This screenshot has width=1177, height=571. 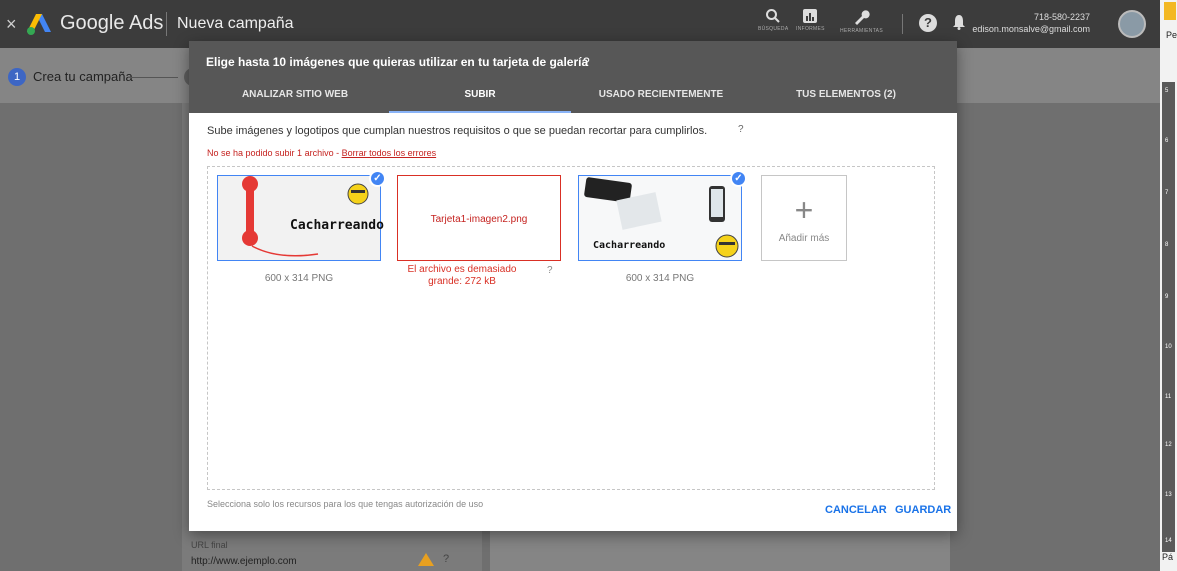 I want to click on tab-analizar-sitio-web: ANALIZAR SITIO WEB, so click(x=295, y=100).